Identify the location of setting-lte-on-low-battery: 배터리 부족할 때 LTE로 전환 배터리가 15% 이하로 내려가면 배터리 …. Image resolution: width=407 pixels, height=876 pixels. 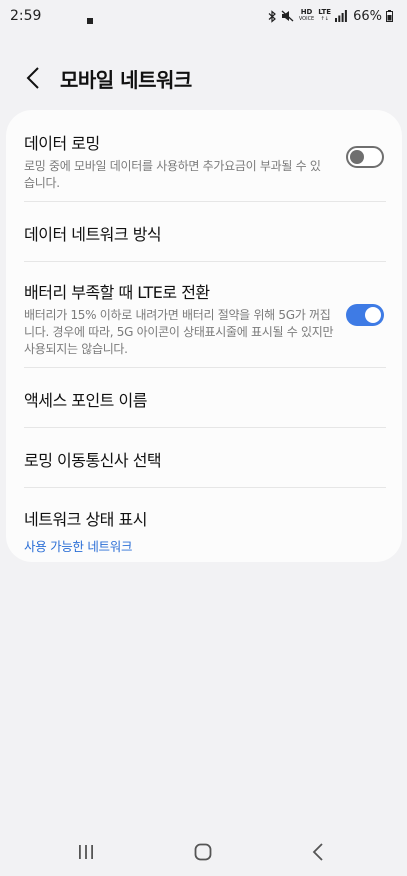
(204, 318).